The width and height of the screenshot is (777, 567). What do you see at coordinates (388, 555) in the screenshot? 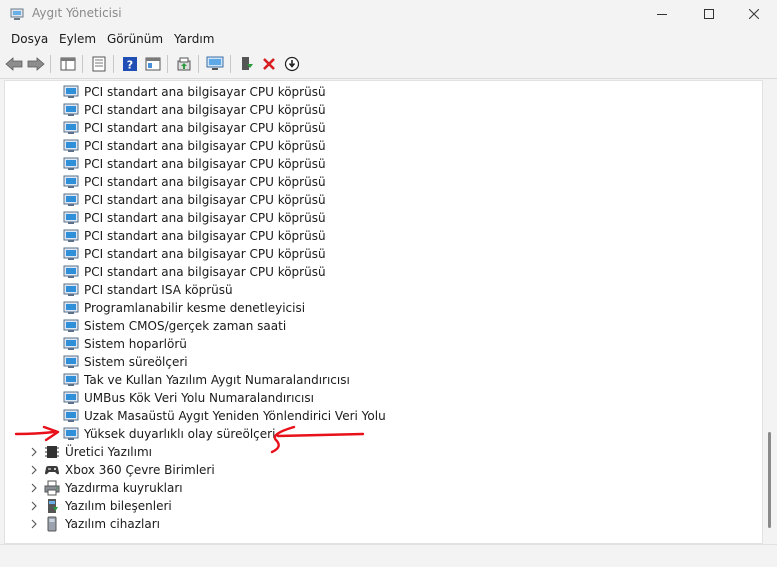
I see `status-bar` at bounding box center [388, 555].